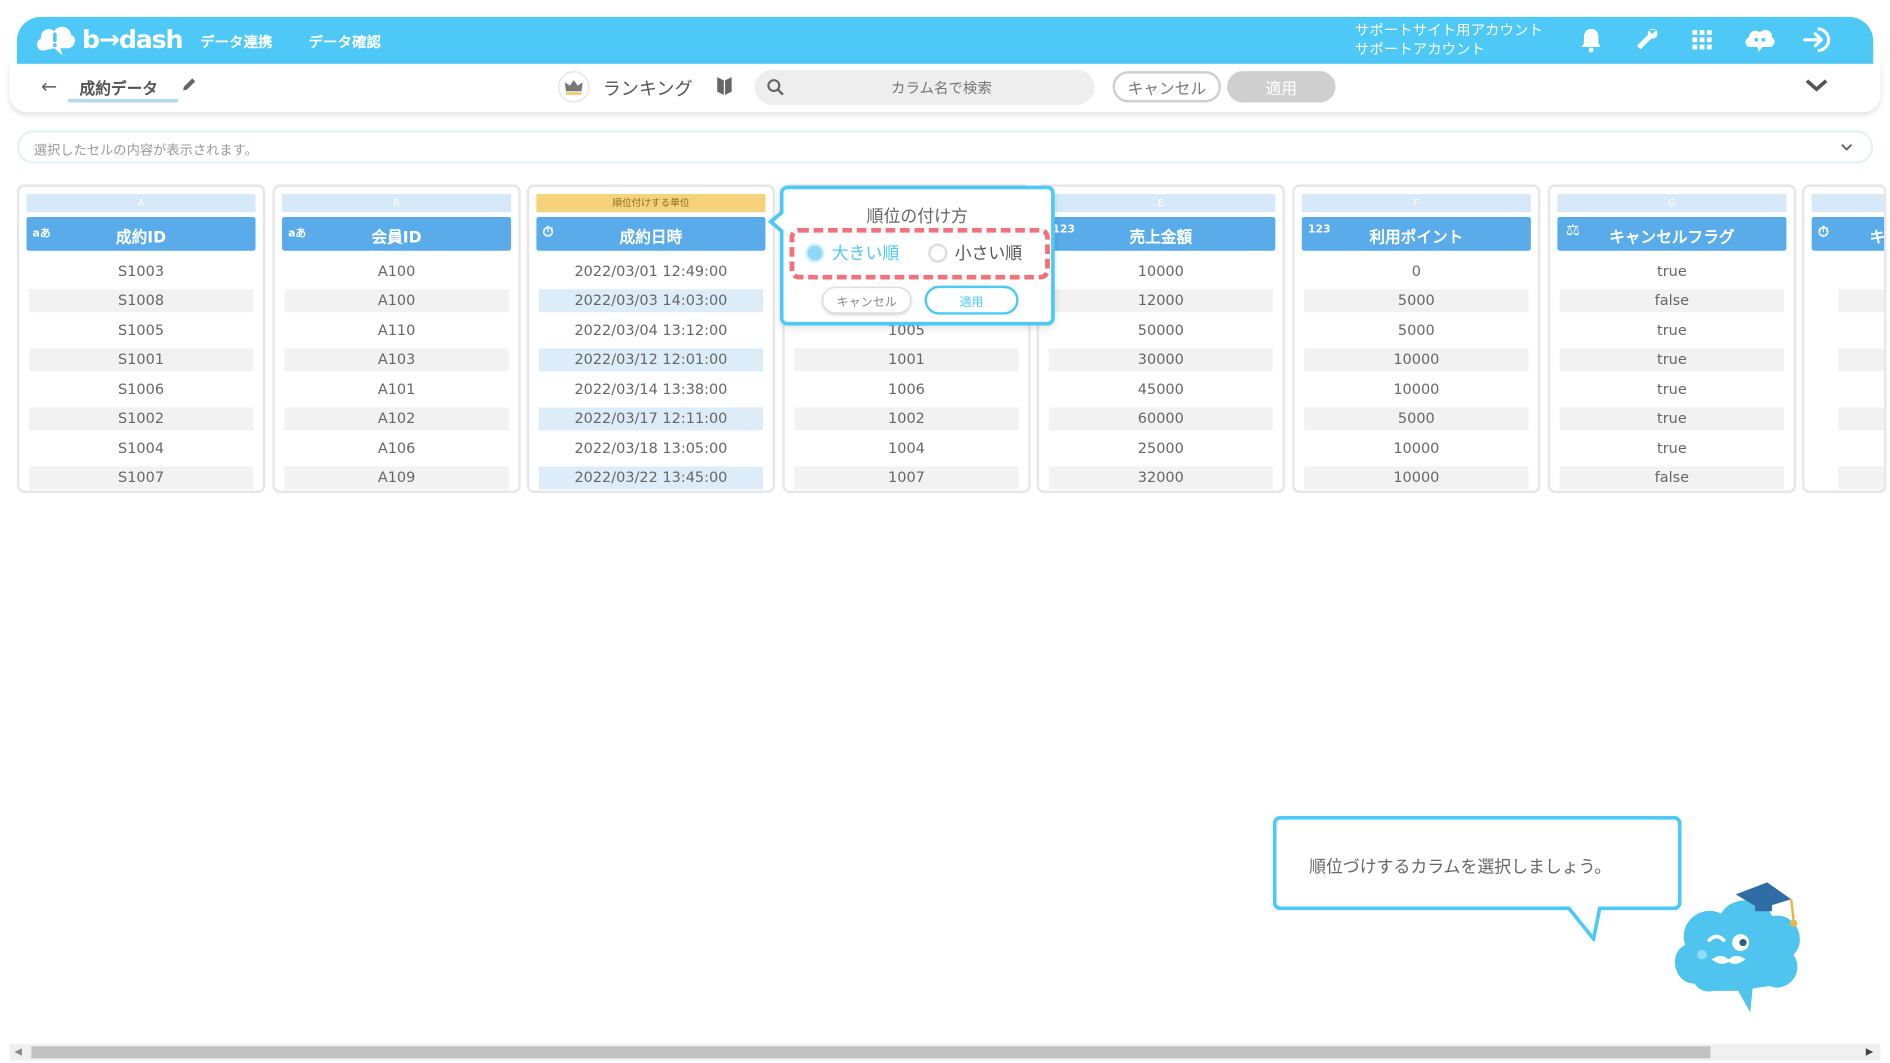 The height and width of the screenshot is (1063, 1890). Describe the element at coordinates (396, 360) in the screenshot. I see `table-cell: A103` at that location.